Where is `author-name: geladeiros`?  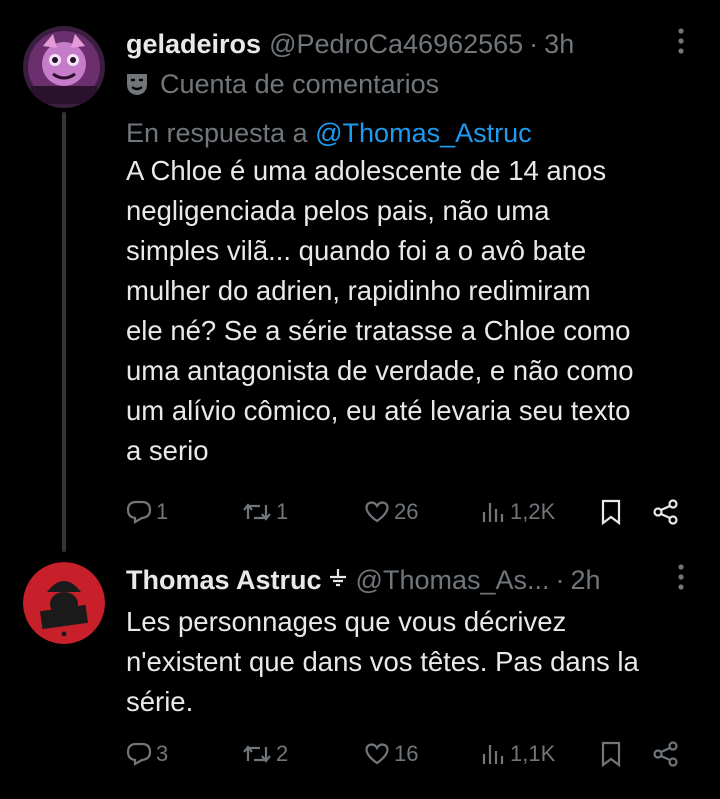 author-name: geladeiros is located at coordinates (193, 44).